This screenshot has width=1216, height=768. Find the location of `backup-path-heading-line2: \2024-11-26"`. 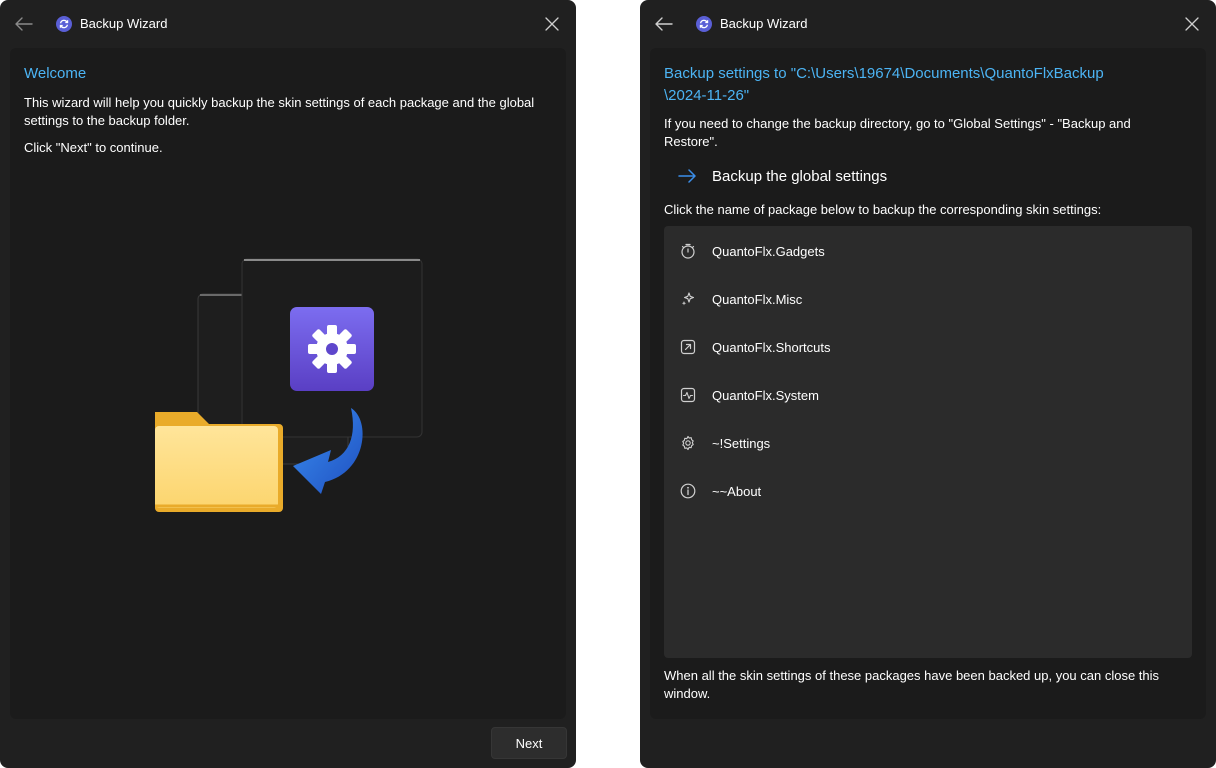

backup-path-heading-line2: \2024-11-26" is located at coordinates (707, 95).